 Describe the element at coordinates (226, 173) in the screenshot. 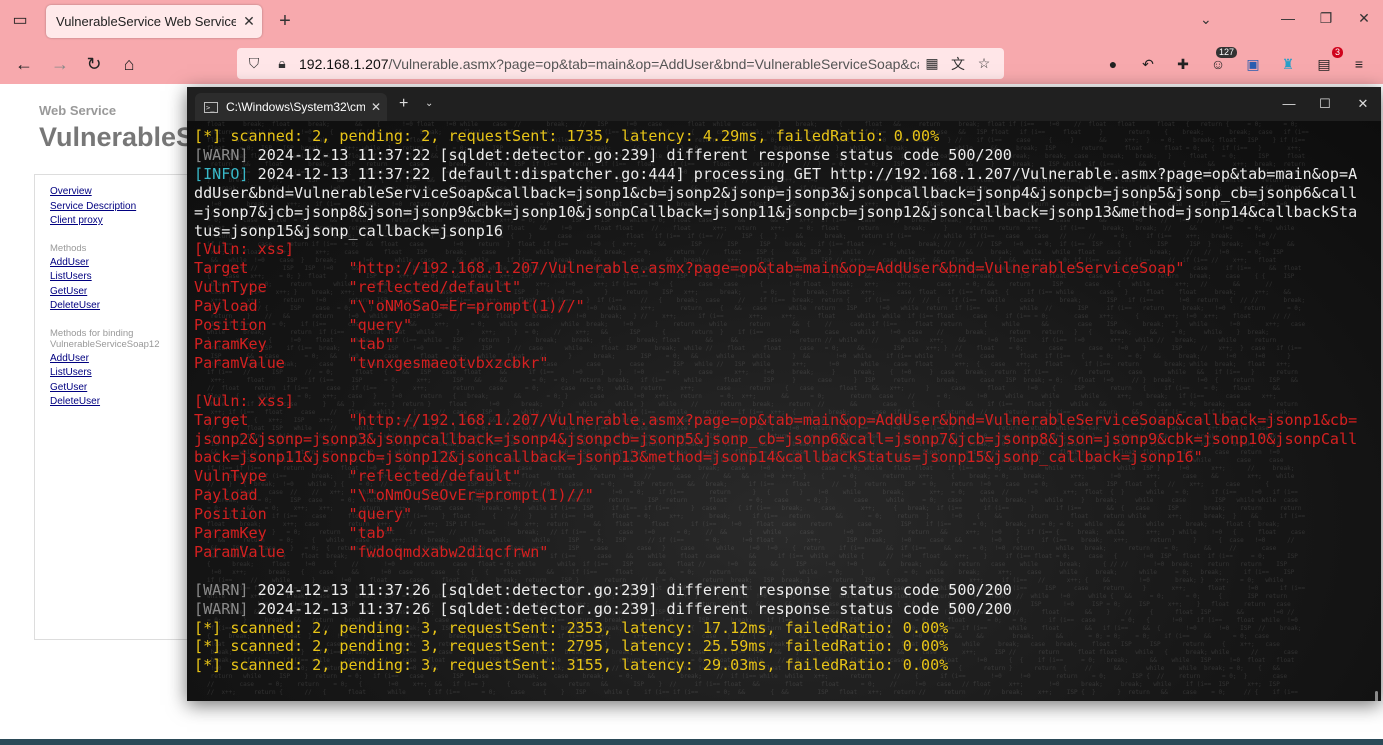

I see `terminal-line-segment: [INFO]` at that location.